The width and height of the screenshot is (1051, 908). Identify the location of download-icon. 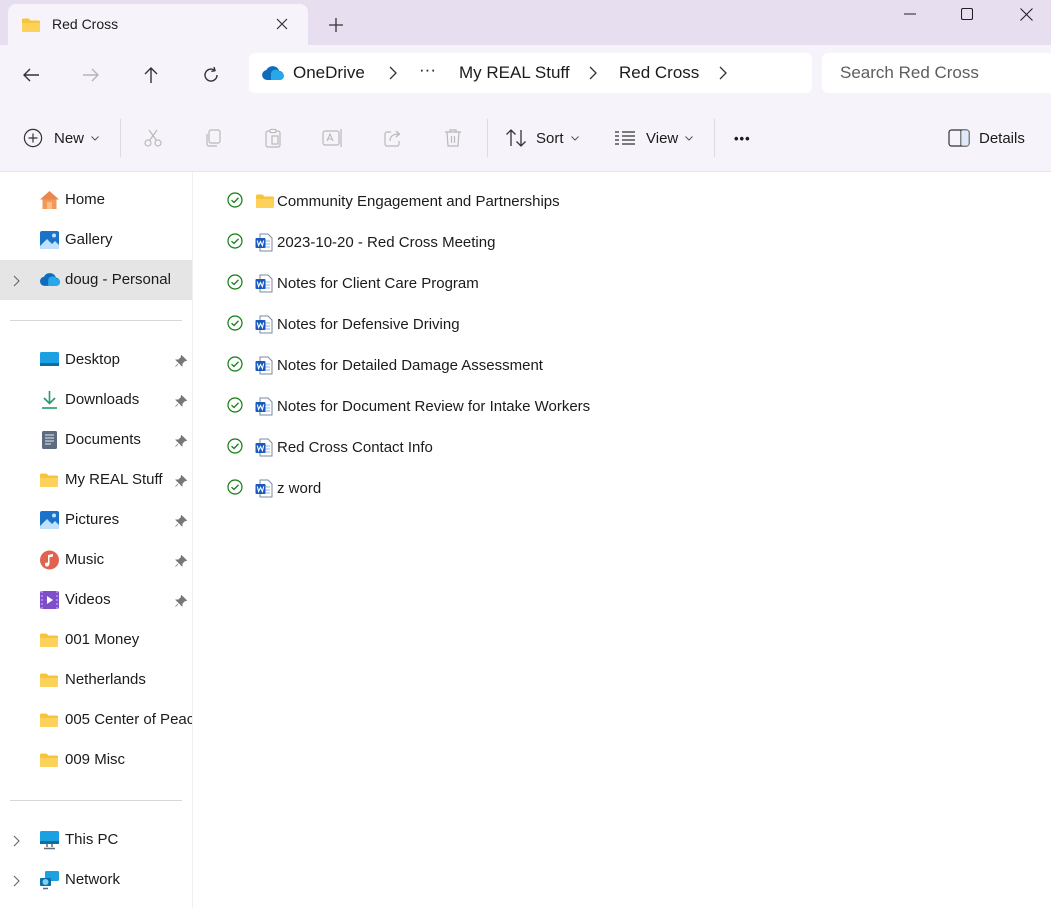
(49, 400).